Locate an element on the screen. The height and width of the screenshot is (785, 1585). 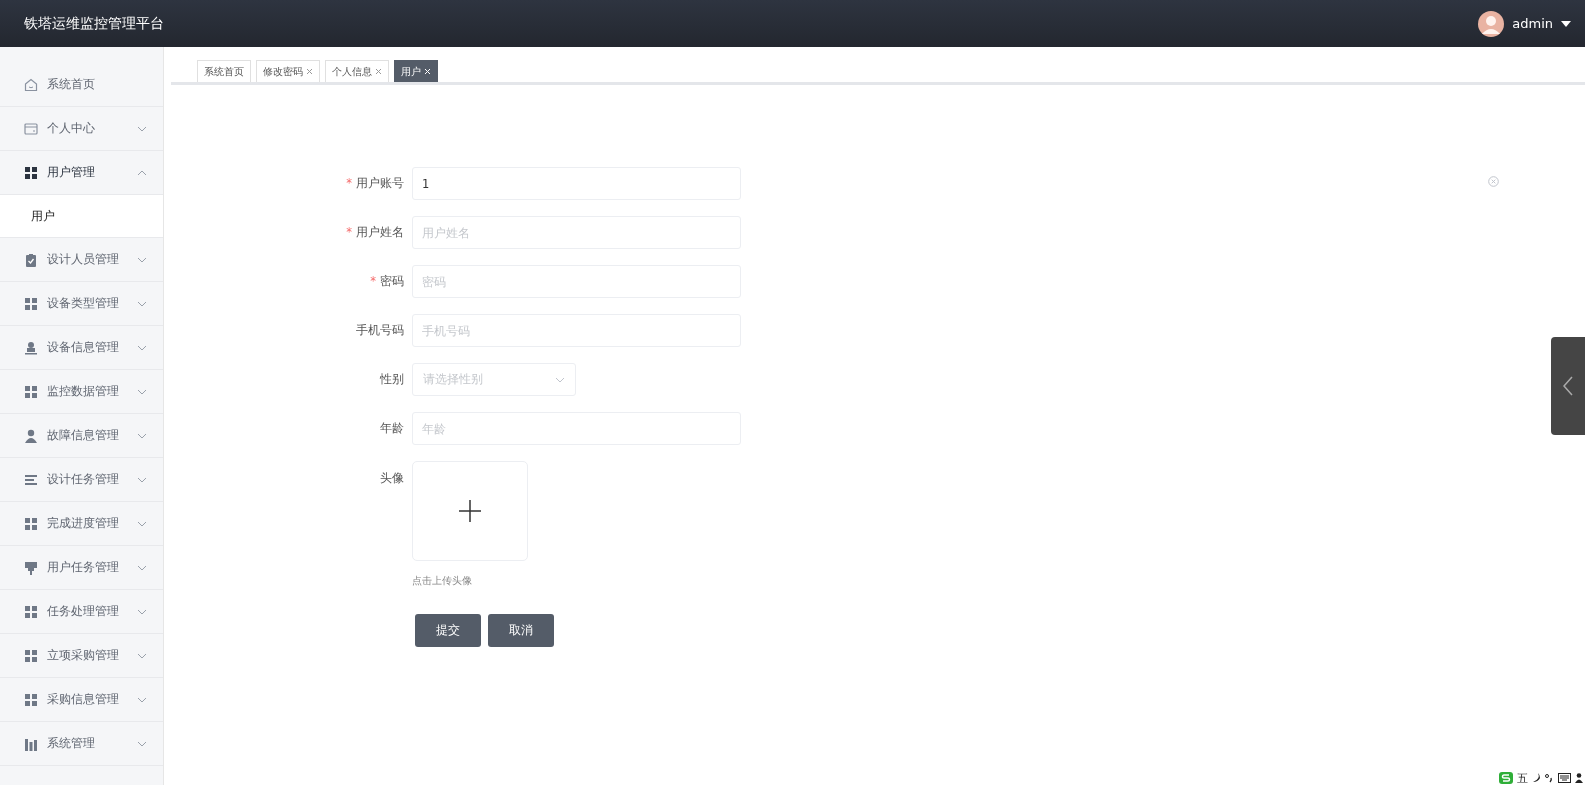
menu-item: 用户任务管理 is located at coordinates (81, 568).